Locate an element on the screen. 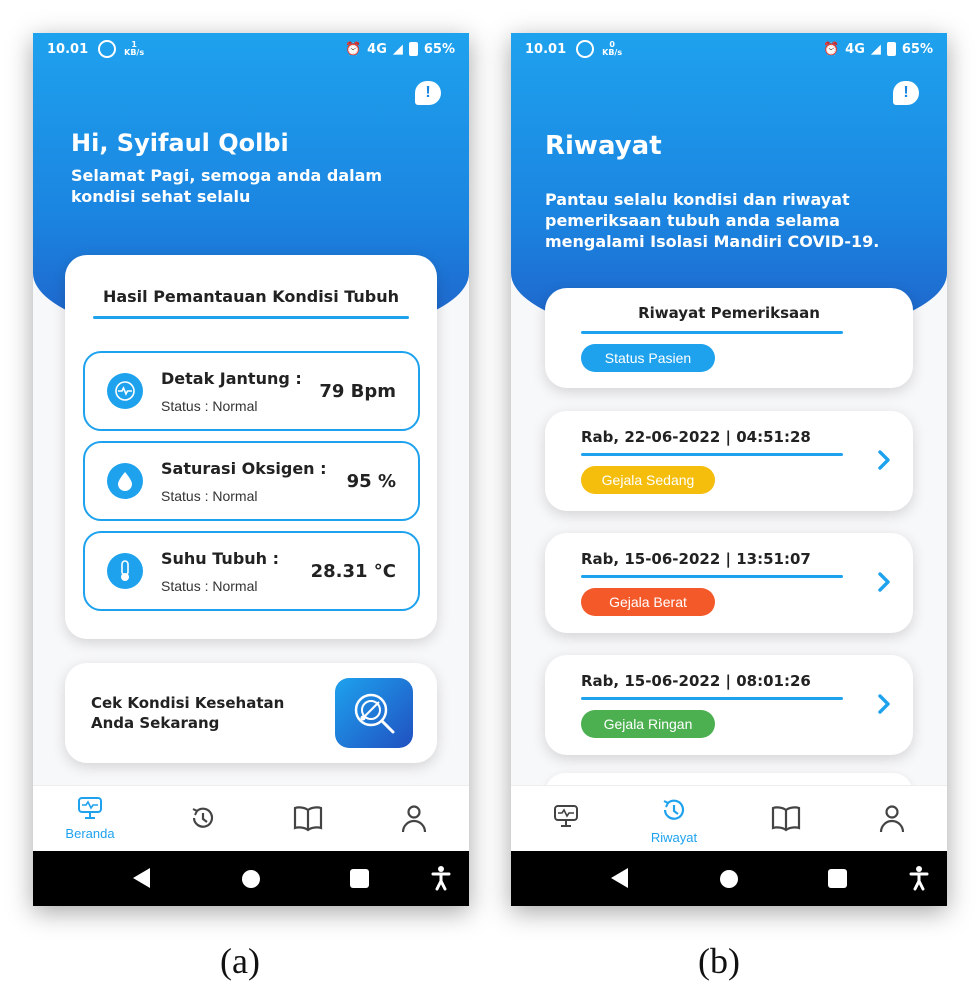  status-pasien-badge: Status Pasien is located at coordinates (648, 358).